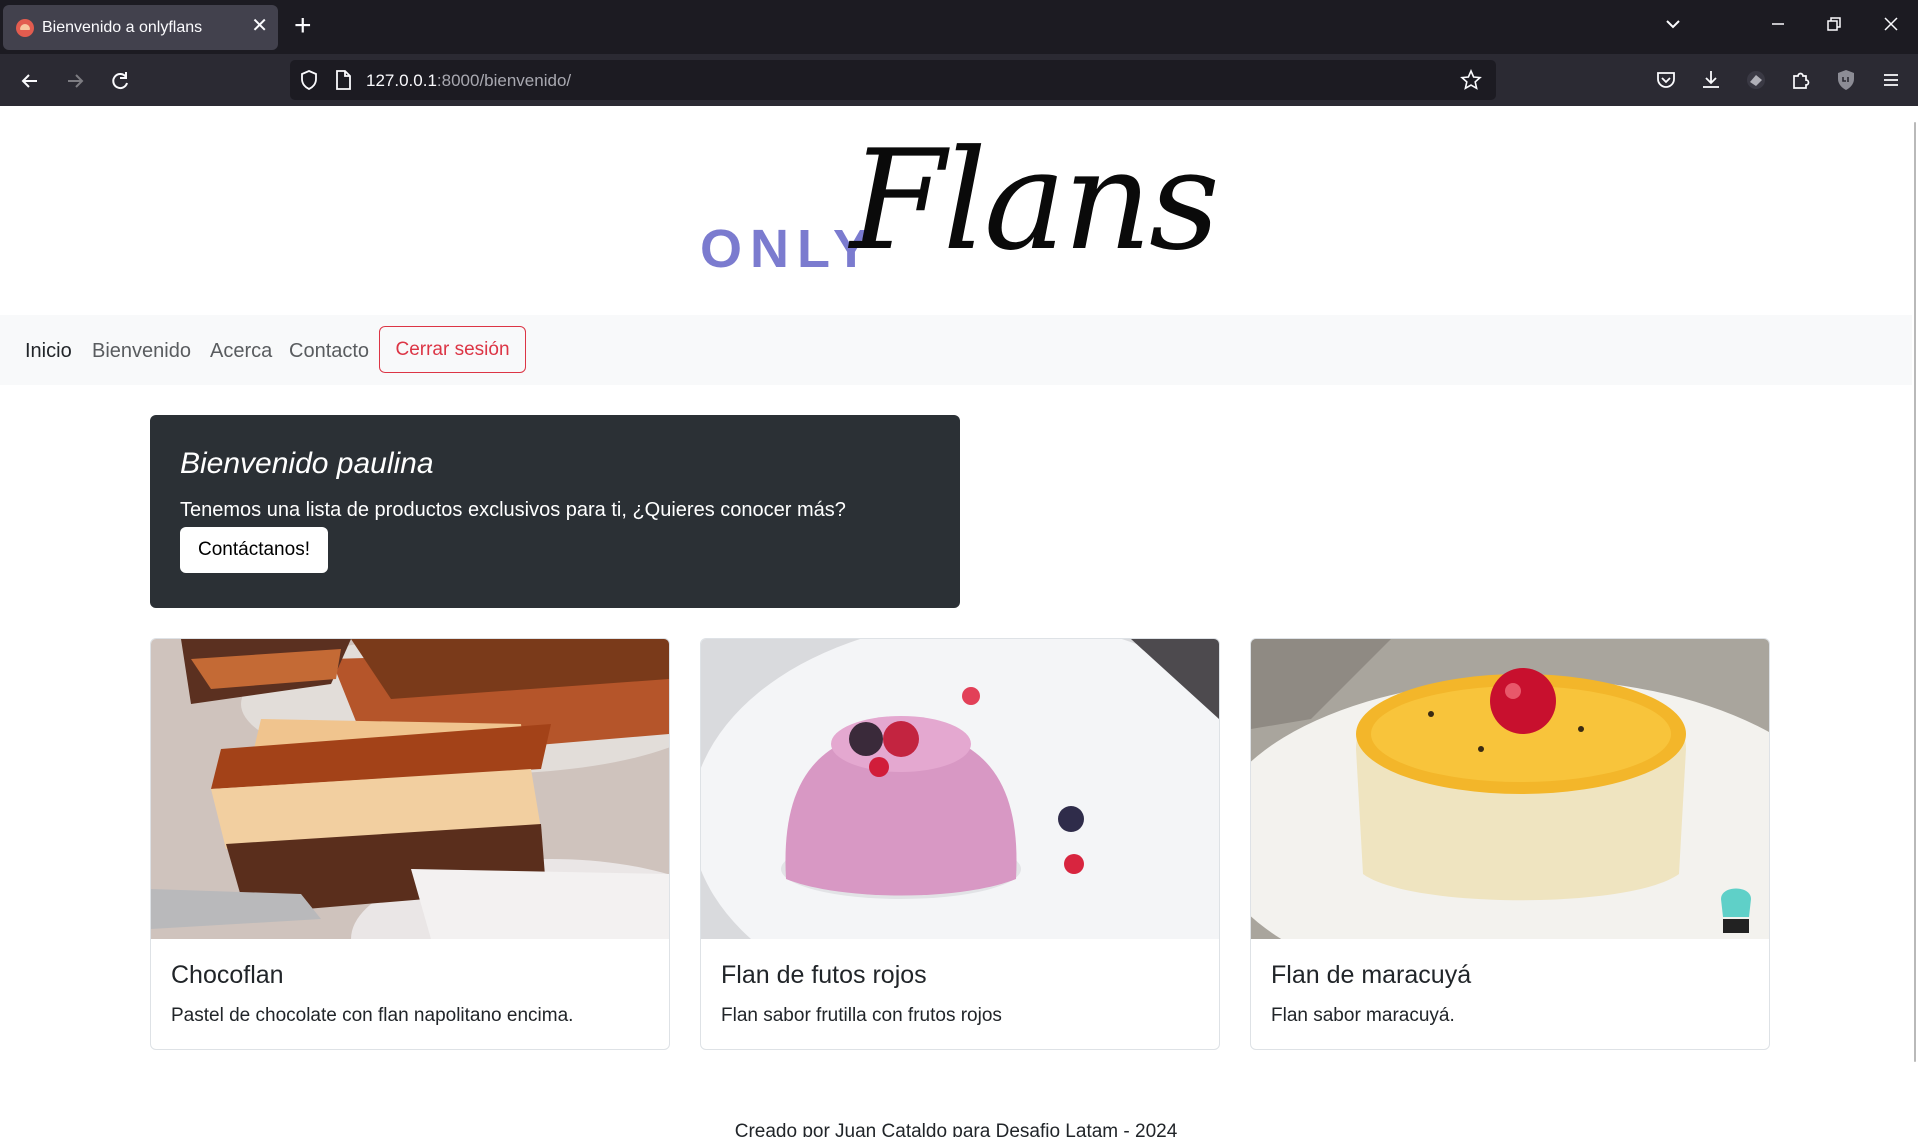 The height and width of the screenshot is (1137, 1918). Describe the element at coordinates (122, 27) in the screenshot. I see `tab-title: Bienvenido a onlyflans` at that location.